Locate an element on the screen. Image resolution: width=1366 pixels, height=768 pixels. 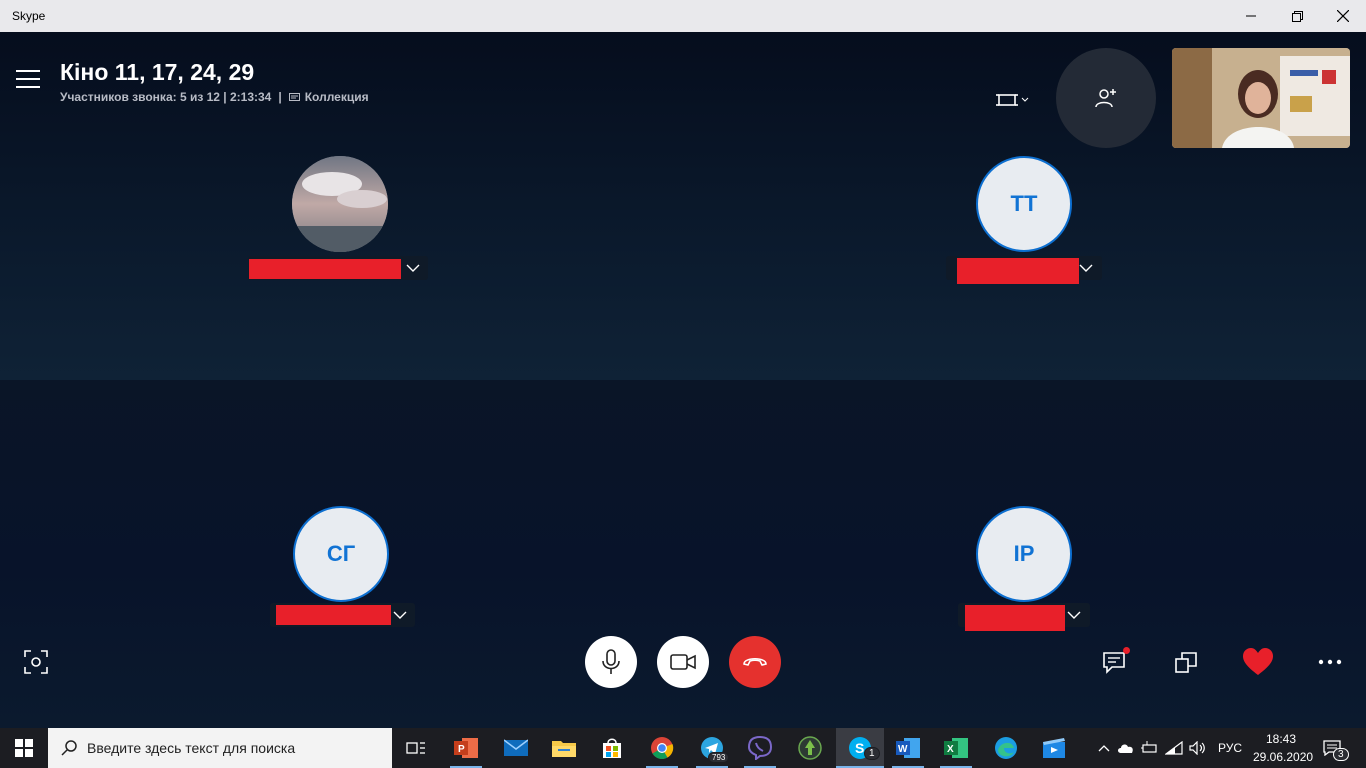
microphone-icon is located at coordinates (611, 661).